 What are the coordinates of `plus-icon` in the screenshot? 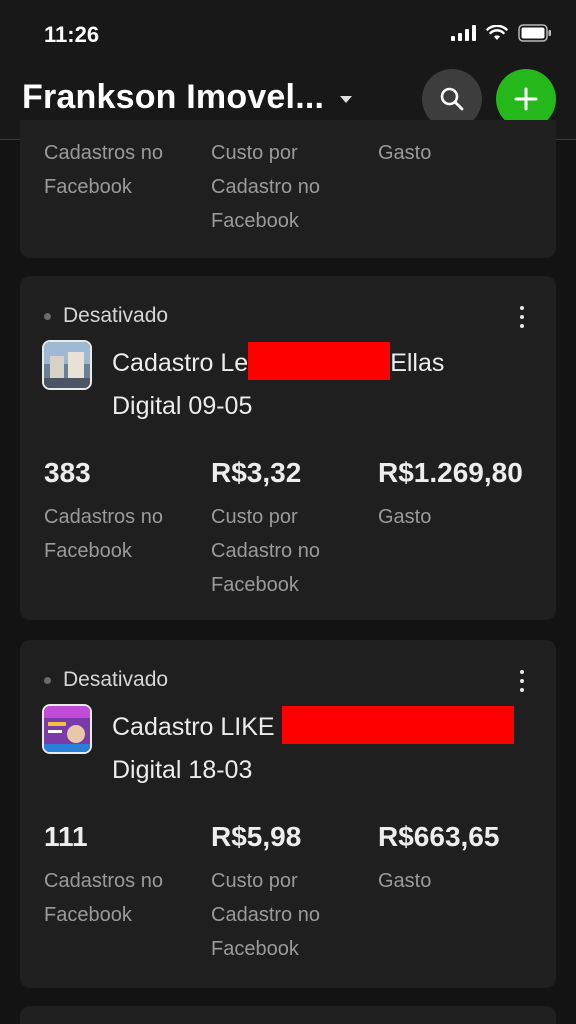 It's located at (526, 99).